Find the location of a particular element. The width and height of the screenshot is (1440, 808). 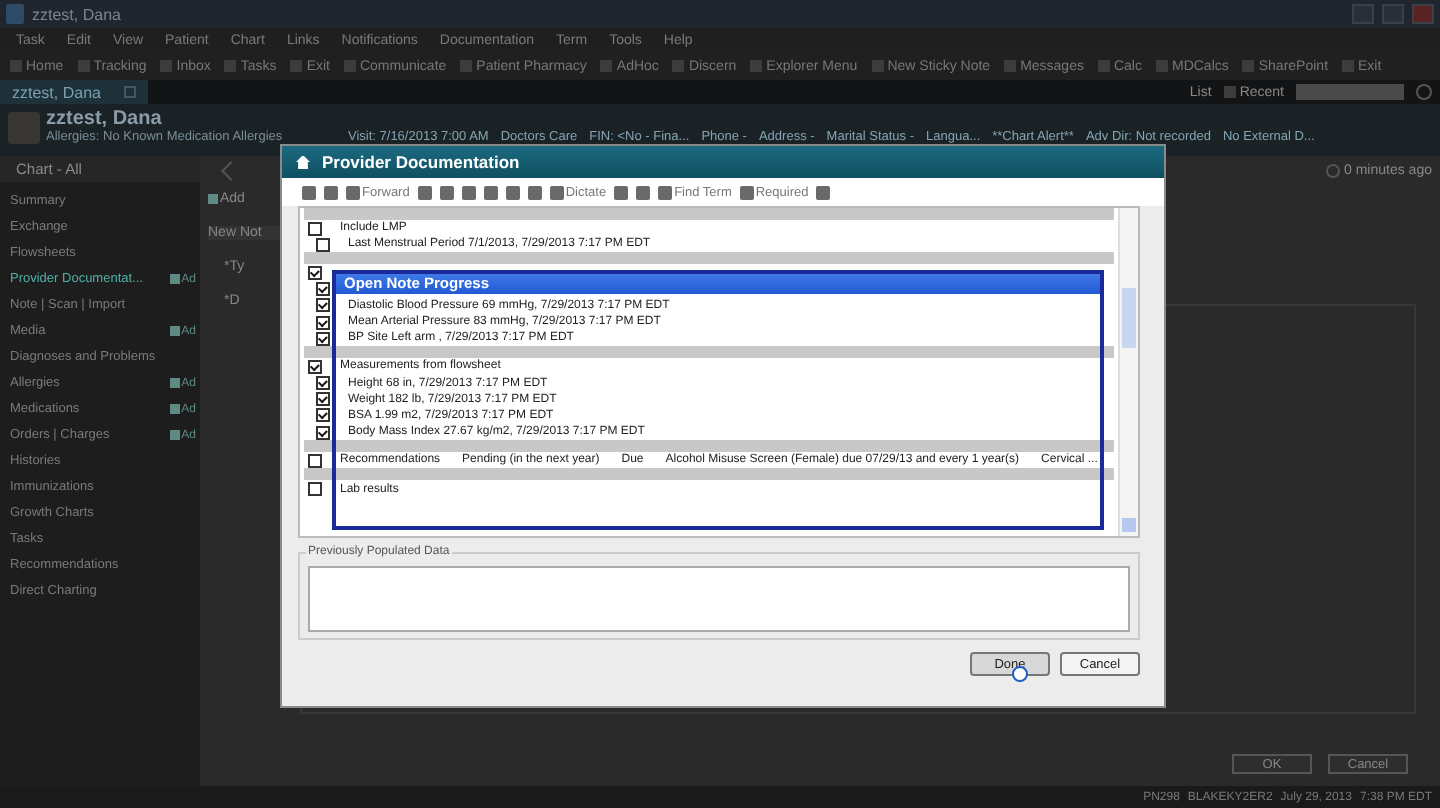

scroll-thumb is located at coordinates (1129, 318).